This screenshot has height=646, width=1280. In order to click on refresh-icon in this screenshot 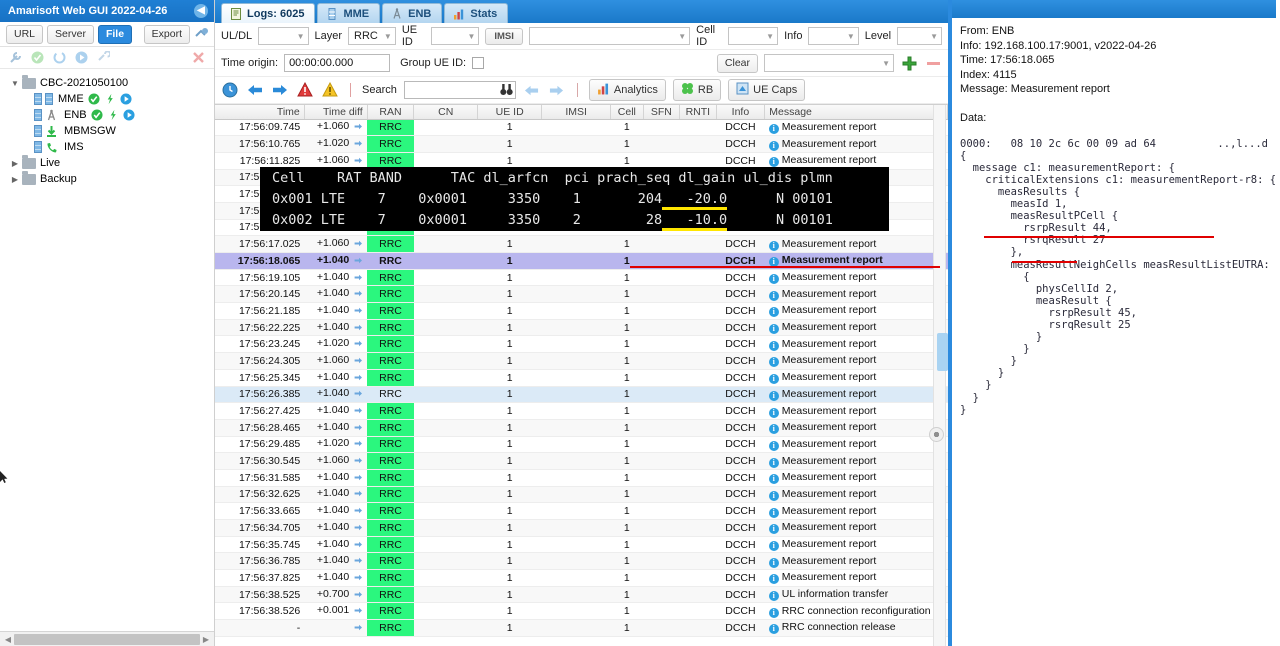, I will do `click(59, 57)`.